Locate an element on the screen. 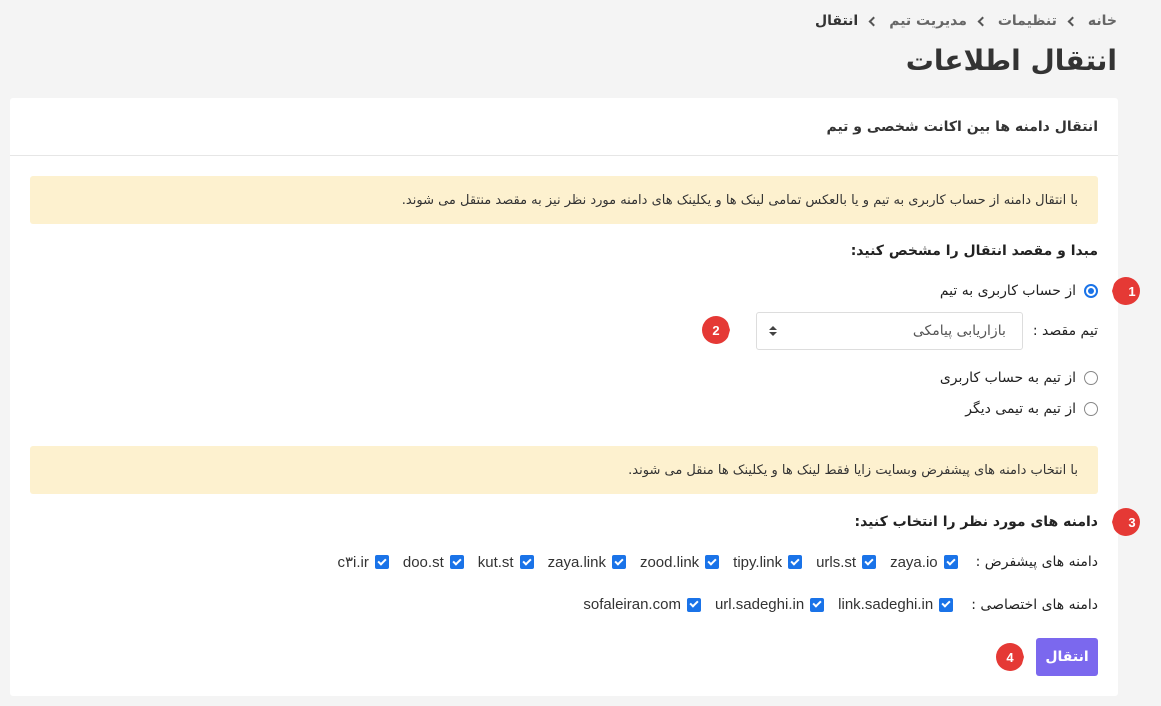  domain-checkbox-item: tipy.link is located at coordinates (768, 562).